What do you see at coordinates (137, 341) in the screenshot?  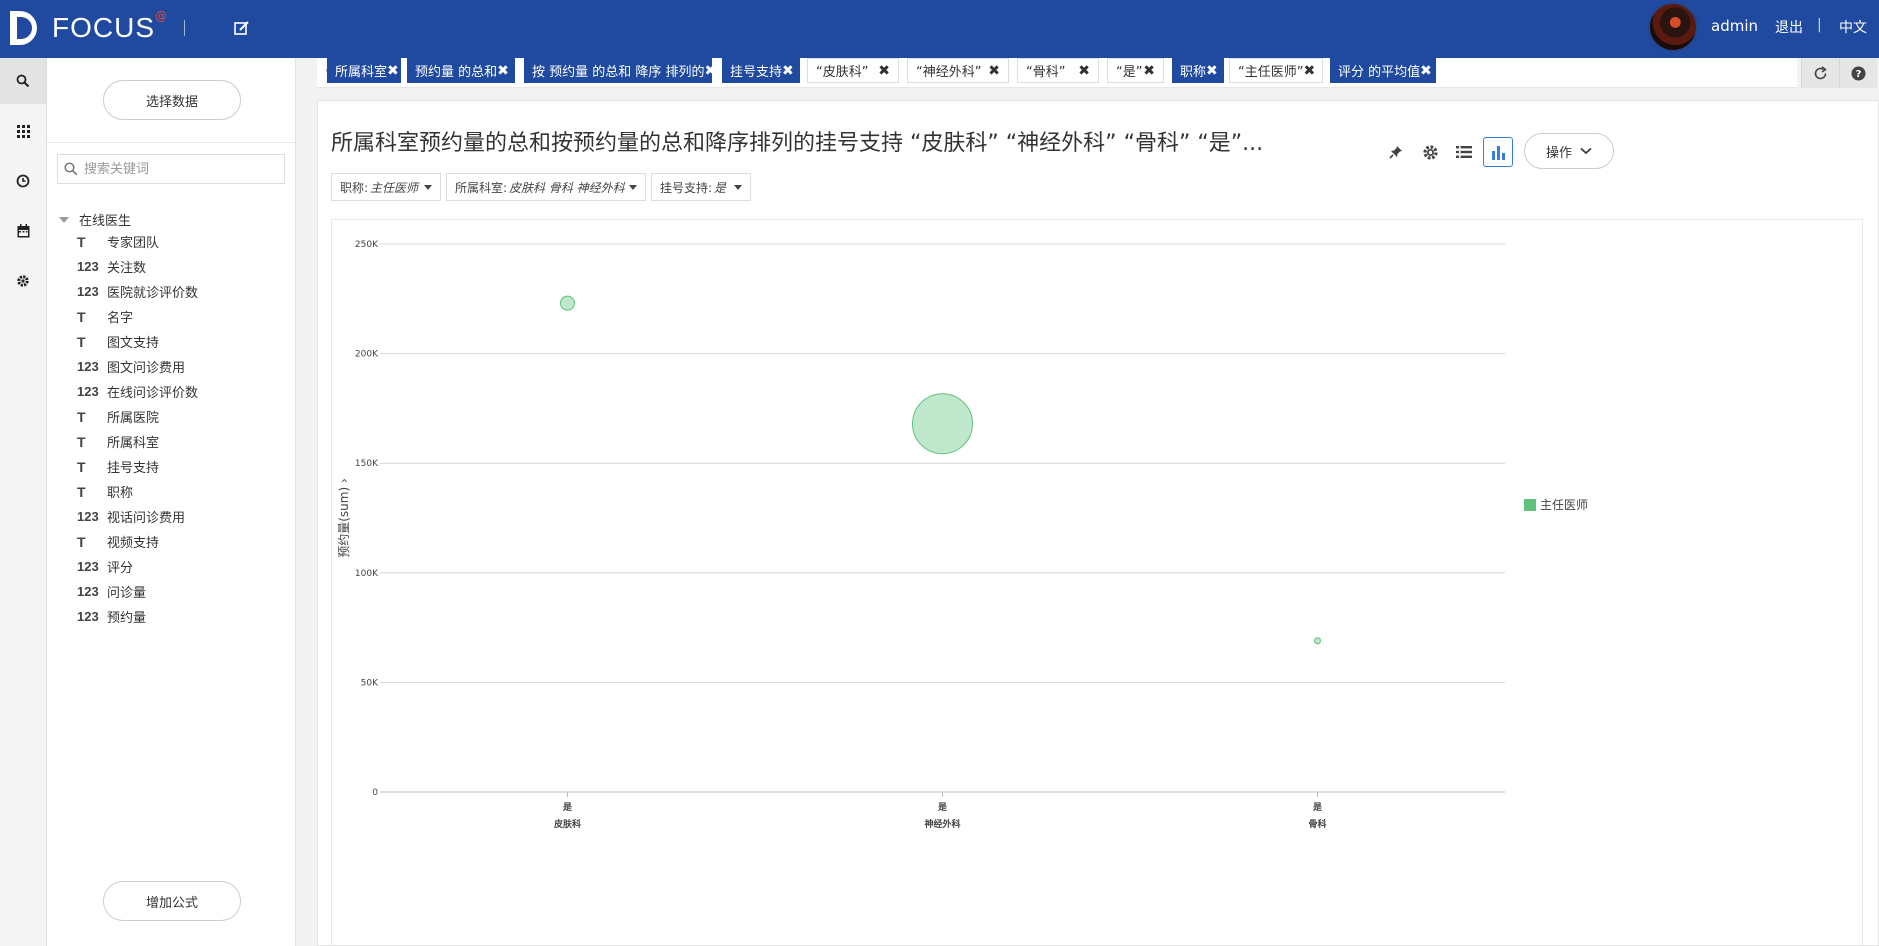 I see `field-item: T 图文支持` at bounding box center [137, 341].